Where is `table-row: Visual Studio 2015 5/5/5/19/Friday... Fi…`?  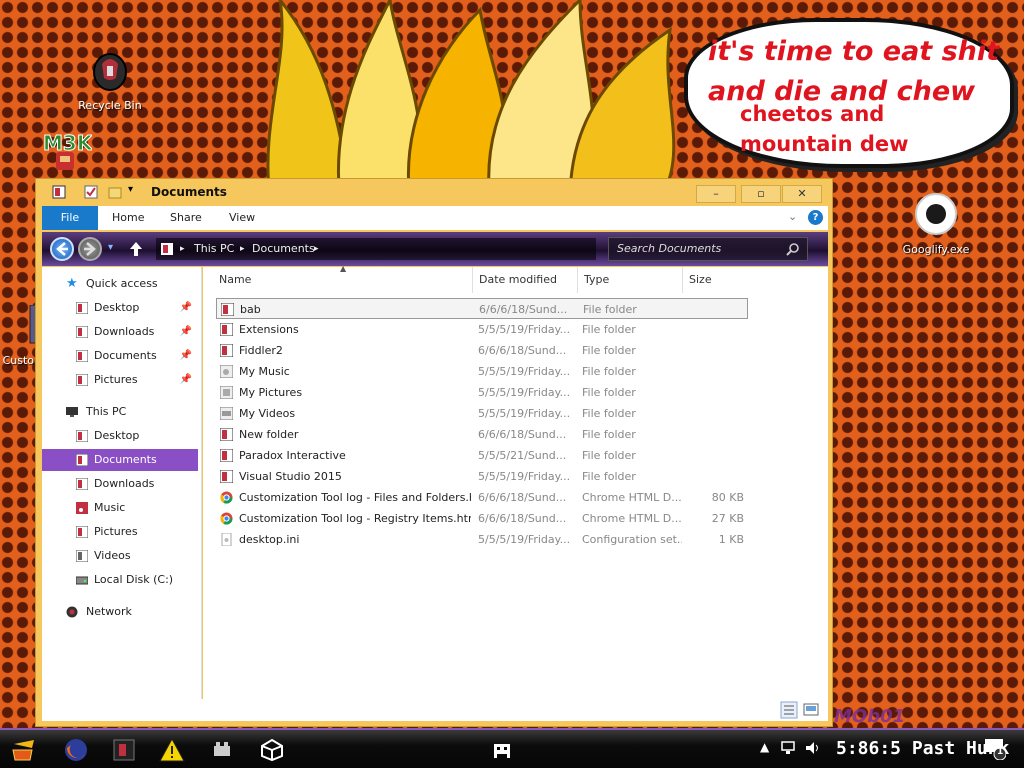
table-row: Visual Studio 2015 5/5/5/19/Friday... Fi… is located at coordinates (482, 476).